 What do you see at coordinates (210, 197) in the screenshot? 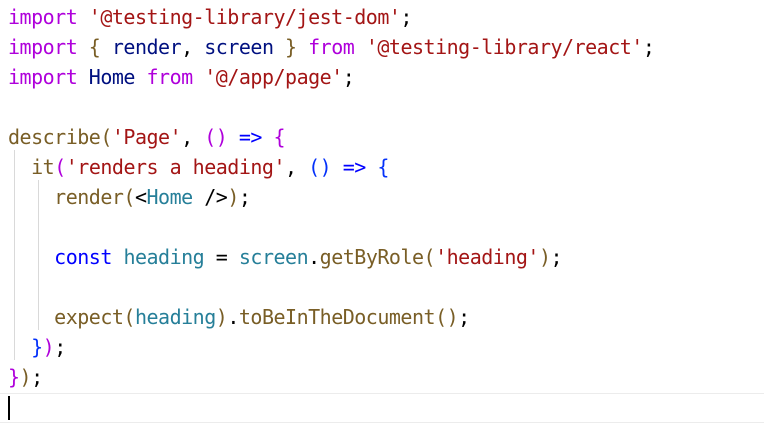
I see `code-token: />` at bounding box center [210, 197].